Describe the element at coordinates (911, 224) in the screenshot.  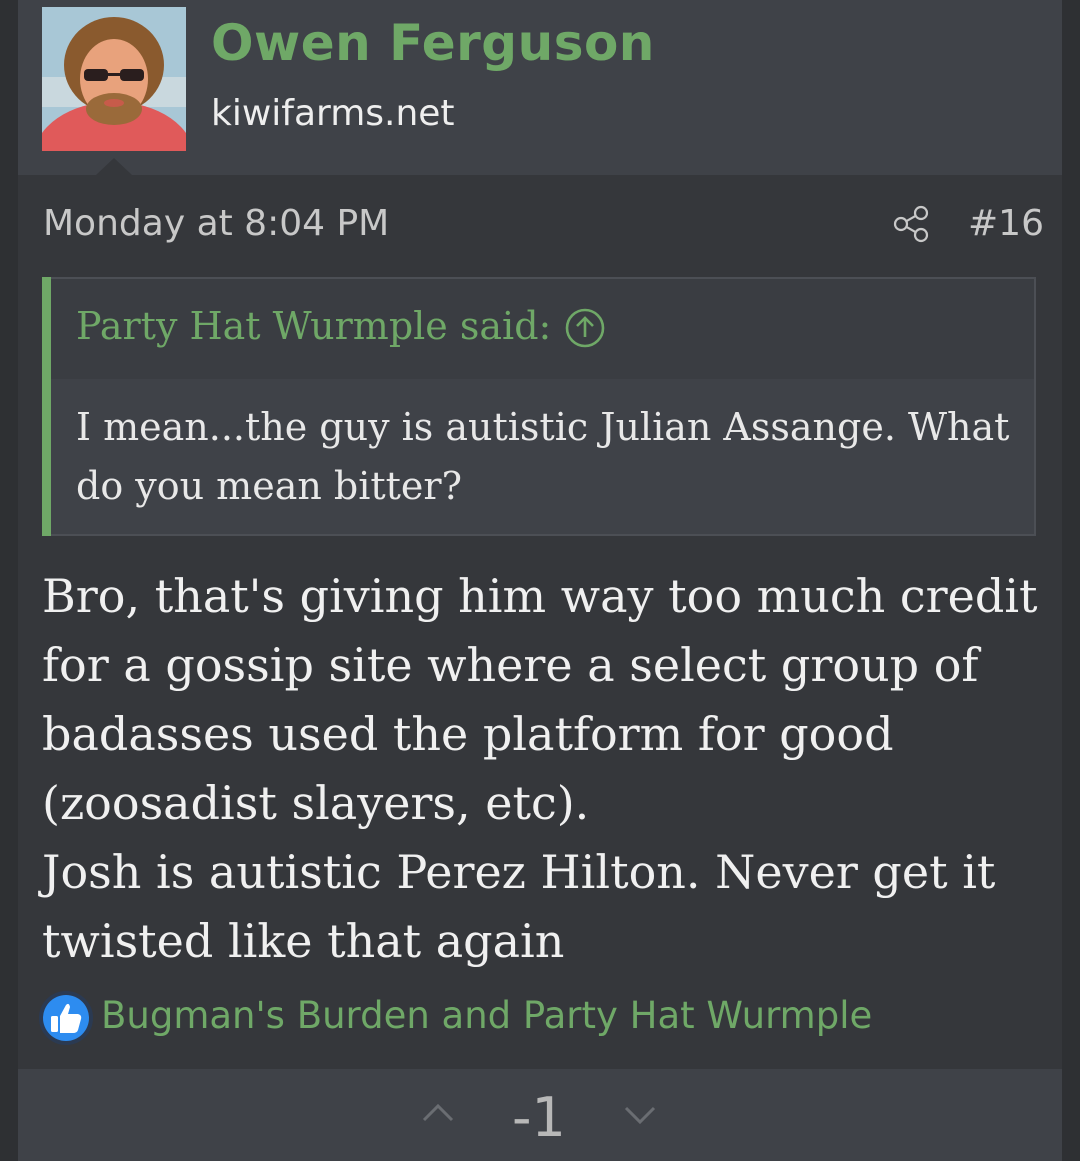
I see `share-icon` at that location.